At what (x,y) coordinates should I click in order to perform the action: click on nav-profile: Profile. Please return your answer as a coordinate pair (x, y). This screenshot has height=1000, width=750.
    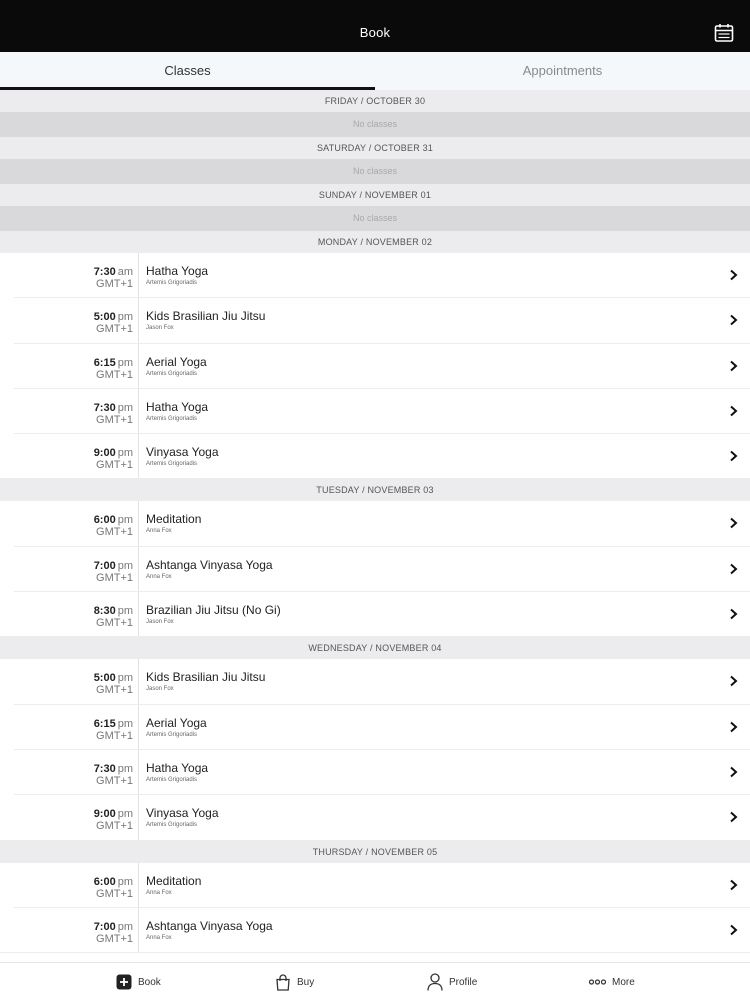
    Looking at the image, I should click on (452, 981).